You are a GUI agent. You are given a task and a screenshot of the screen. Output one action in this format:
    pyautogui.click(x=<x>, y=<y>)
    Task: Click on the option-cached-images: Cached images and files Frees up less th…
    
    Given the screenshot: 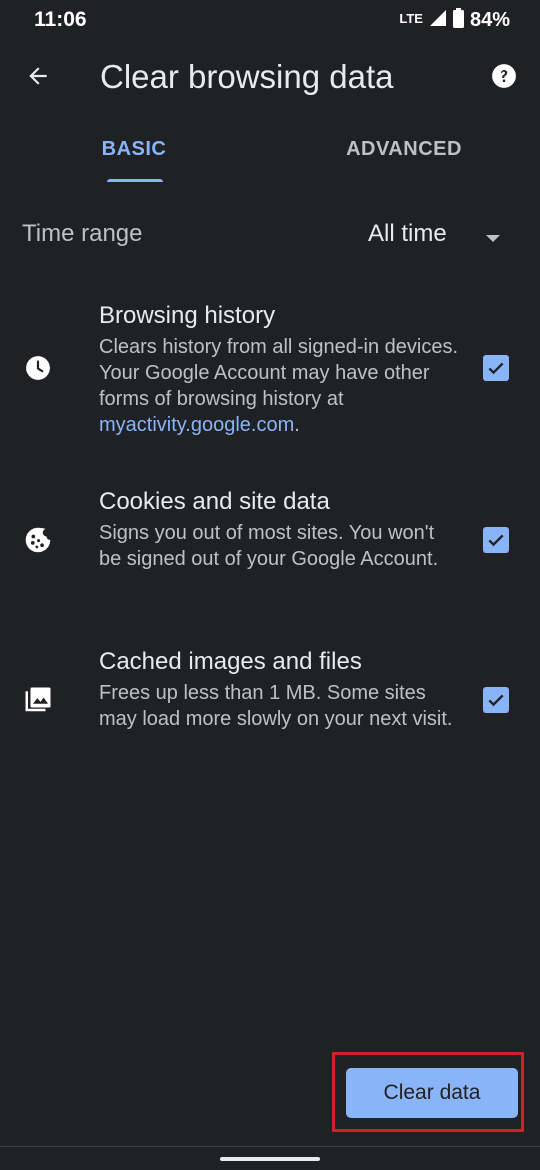 What is the action you would take?
    pyautogui.click(x=270, y=703)
    